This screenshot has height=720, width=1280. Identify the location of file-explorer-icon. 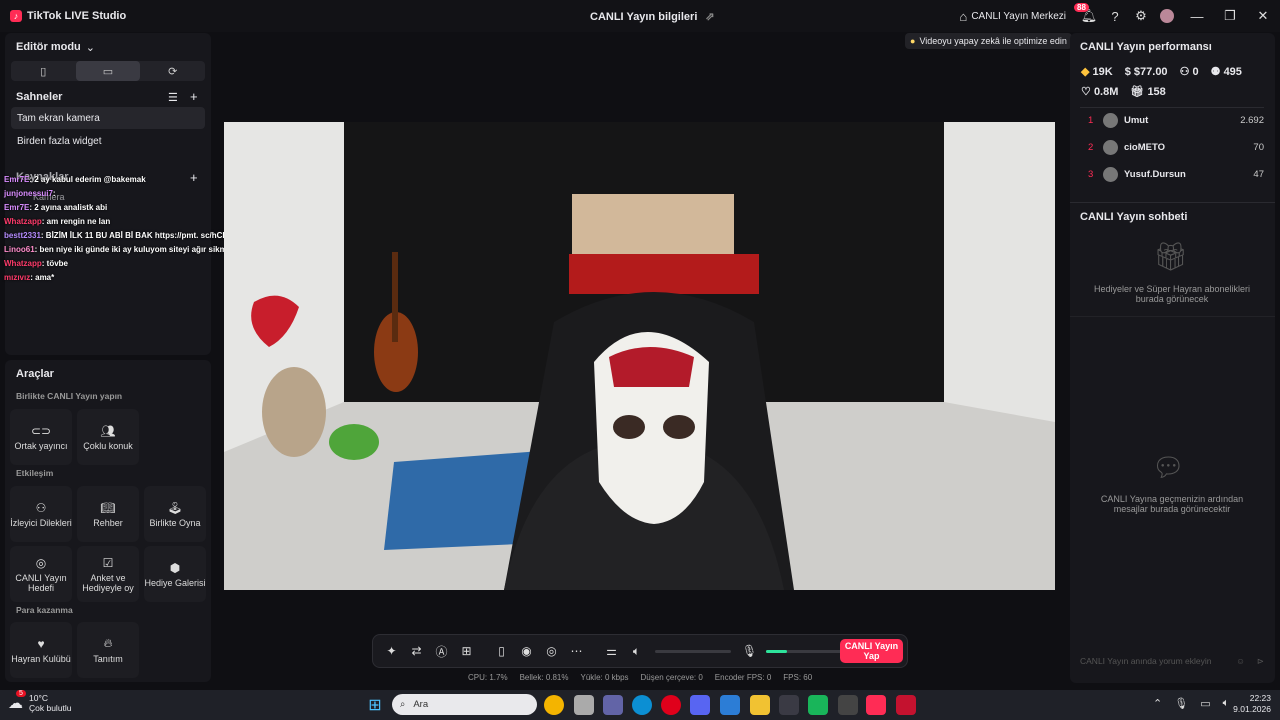
(584, 705).